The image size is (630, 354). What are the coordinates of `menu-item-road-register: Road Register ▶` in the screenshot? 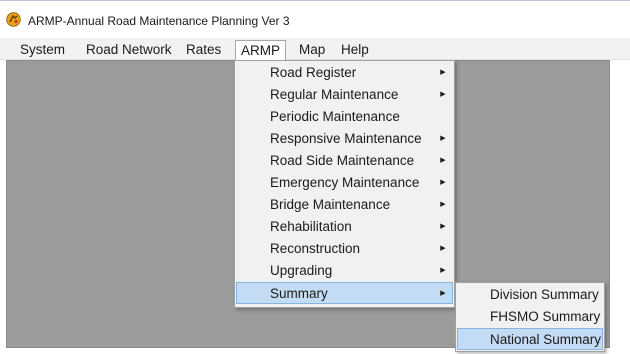 It's located at (344, 73).